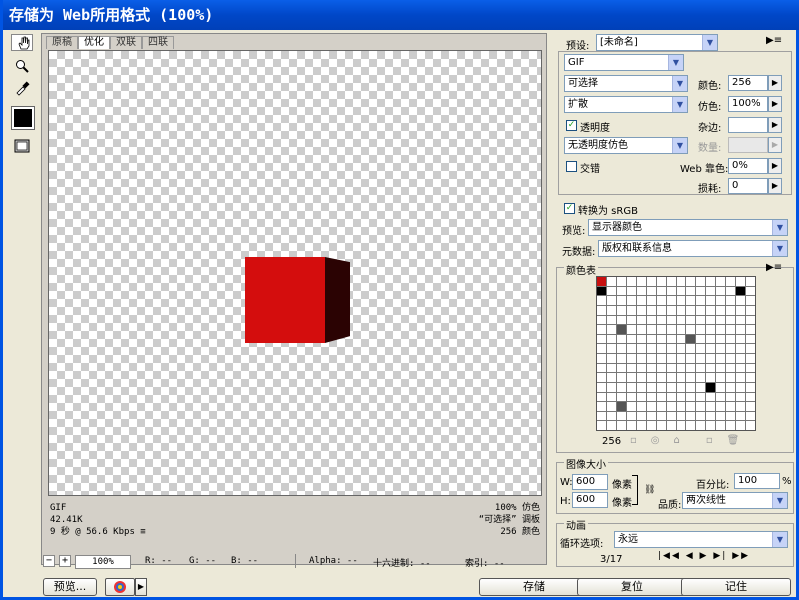  Describe the element at coordinates (103, 562) in the screenshot. I see `zoom-select: 100%` at that location.